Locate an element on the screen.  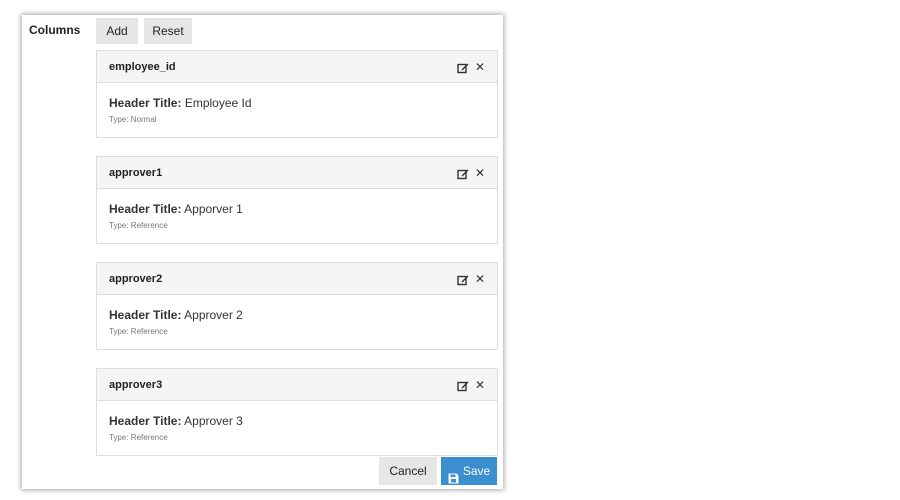
column-card-body: Header Title: Approver 3 Type: Reference is located at coordinates (297, 421).